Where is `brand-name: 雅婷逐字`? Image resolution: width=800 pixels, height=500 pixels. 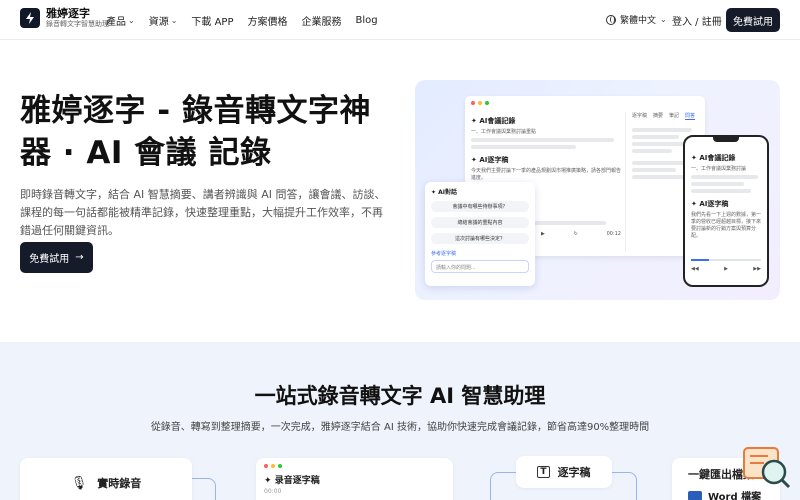
brand-name: 雅婷逐字 is located at coordinates (68, 13).